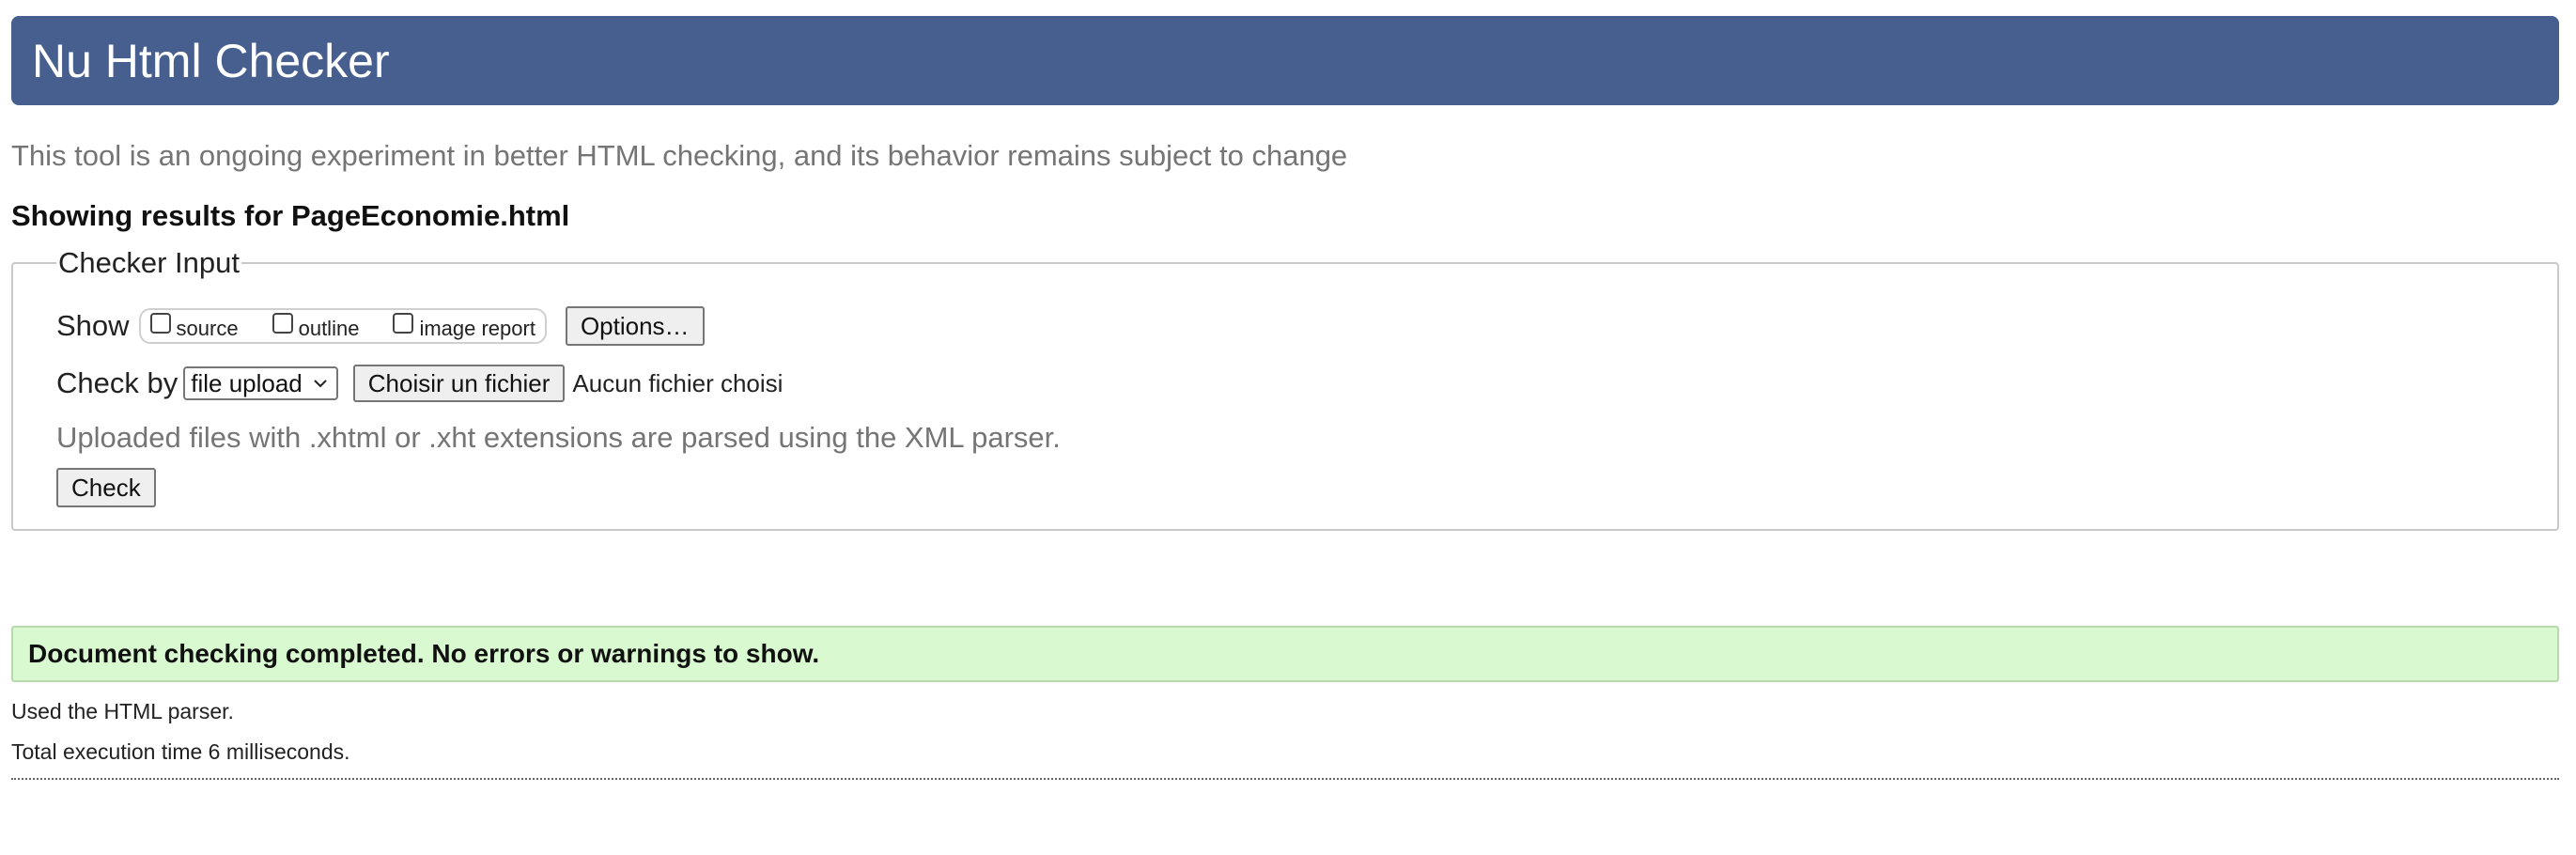  I want to click on show-outline-option: outline, so click(316, 326).